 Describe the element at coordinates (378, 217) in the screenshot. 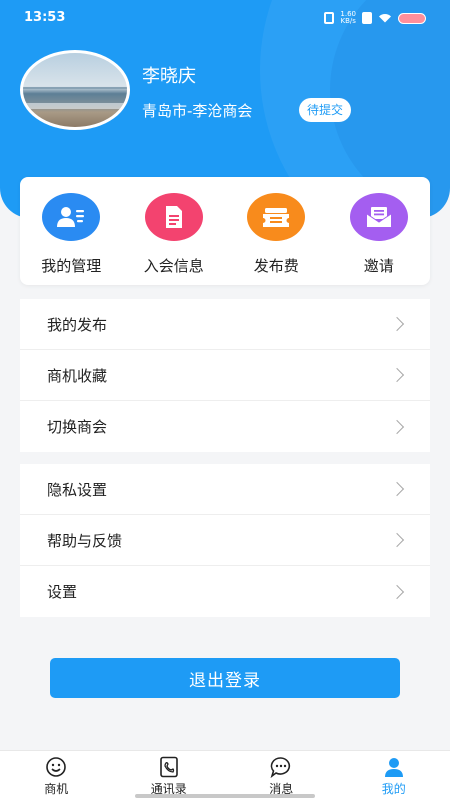

I see `mail-icon` at that location.